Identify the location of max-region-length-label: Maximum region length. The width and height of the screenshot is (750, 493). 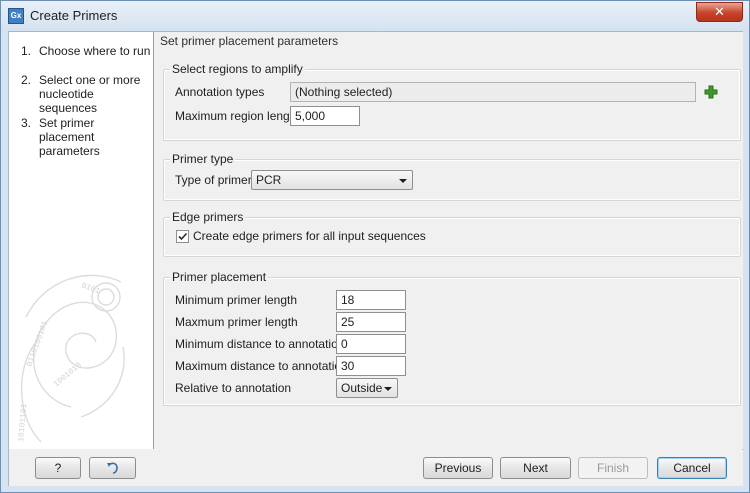
(237, 116).